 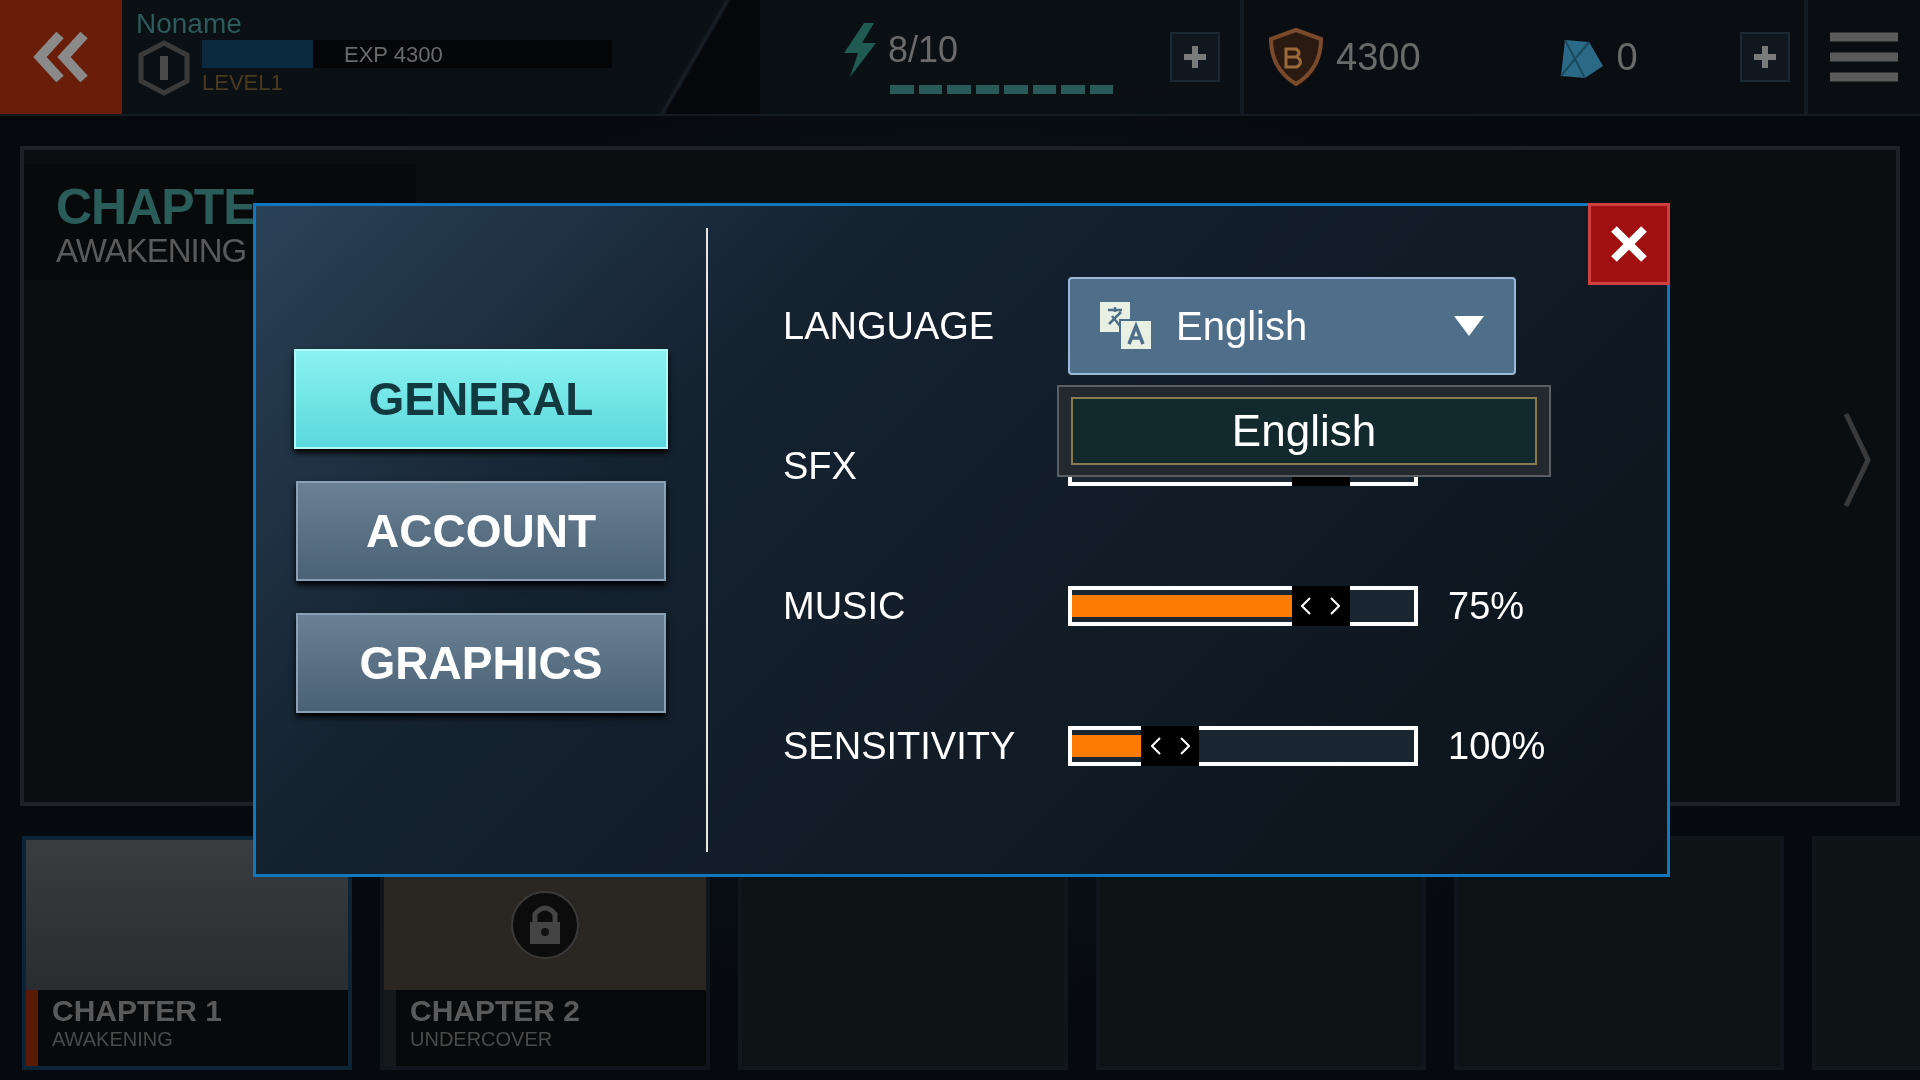 I want to click on bp-shield-icon, so click(x=1296, y=57).